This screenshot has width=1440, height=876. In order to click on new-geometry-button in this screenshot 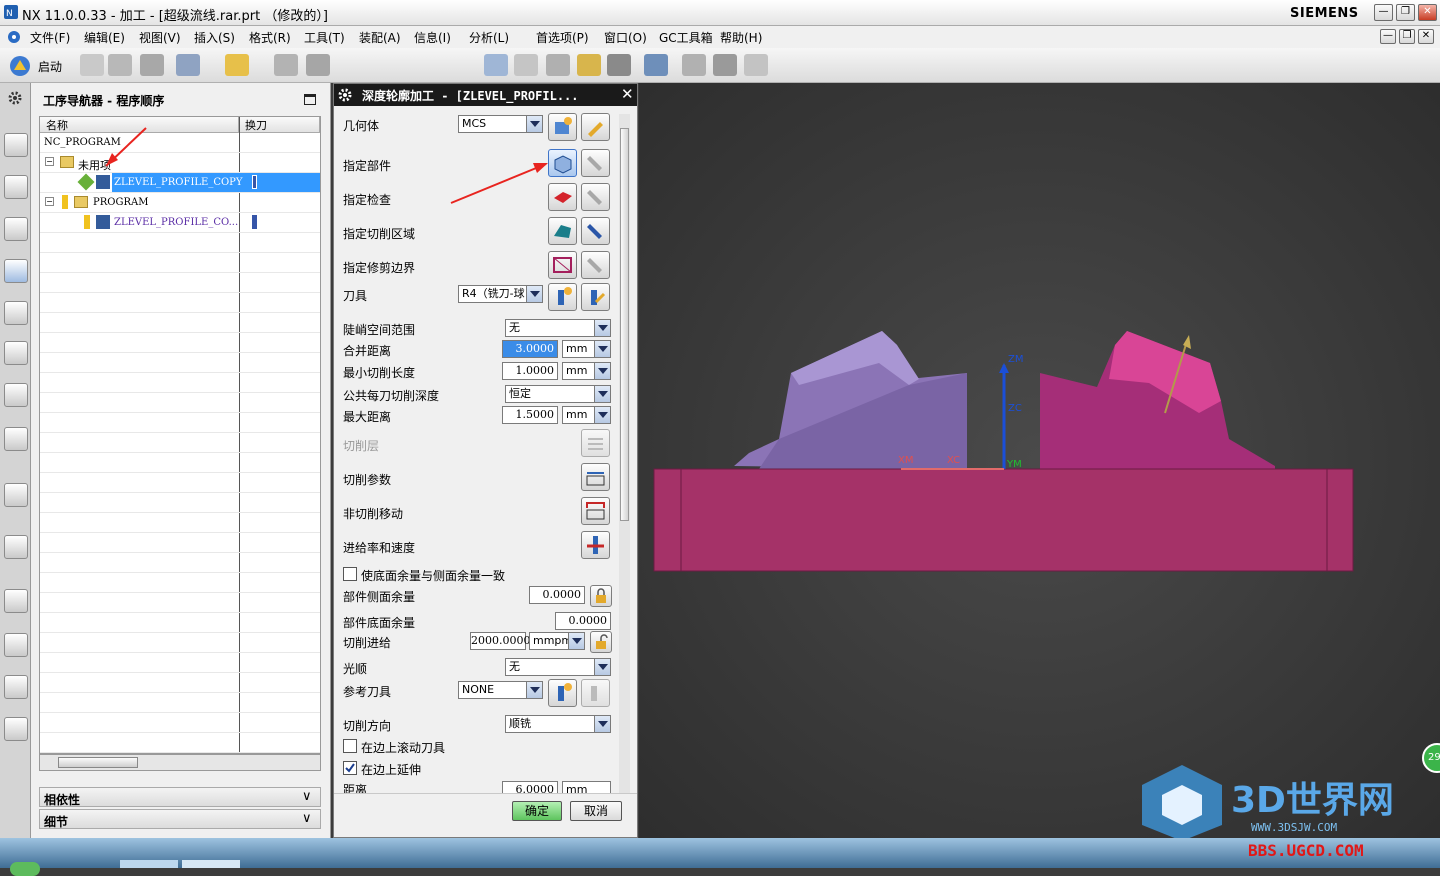, I will do `click(562, 127)`.